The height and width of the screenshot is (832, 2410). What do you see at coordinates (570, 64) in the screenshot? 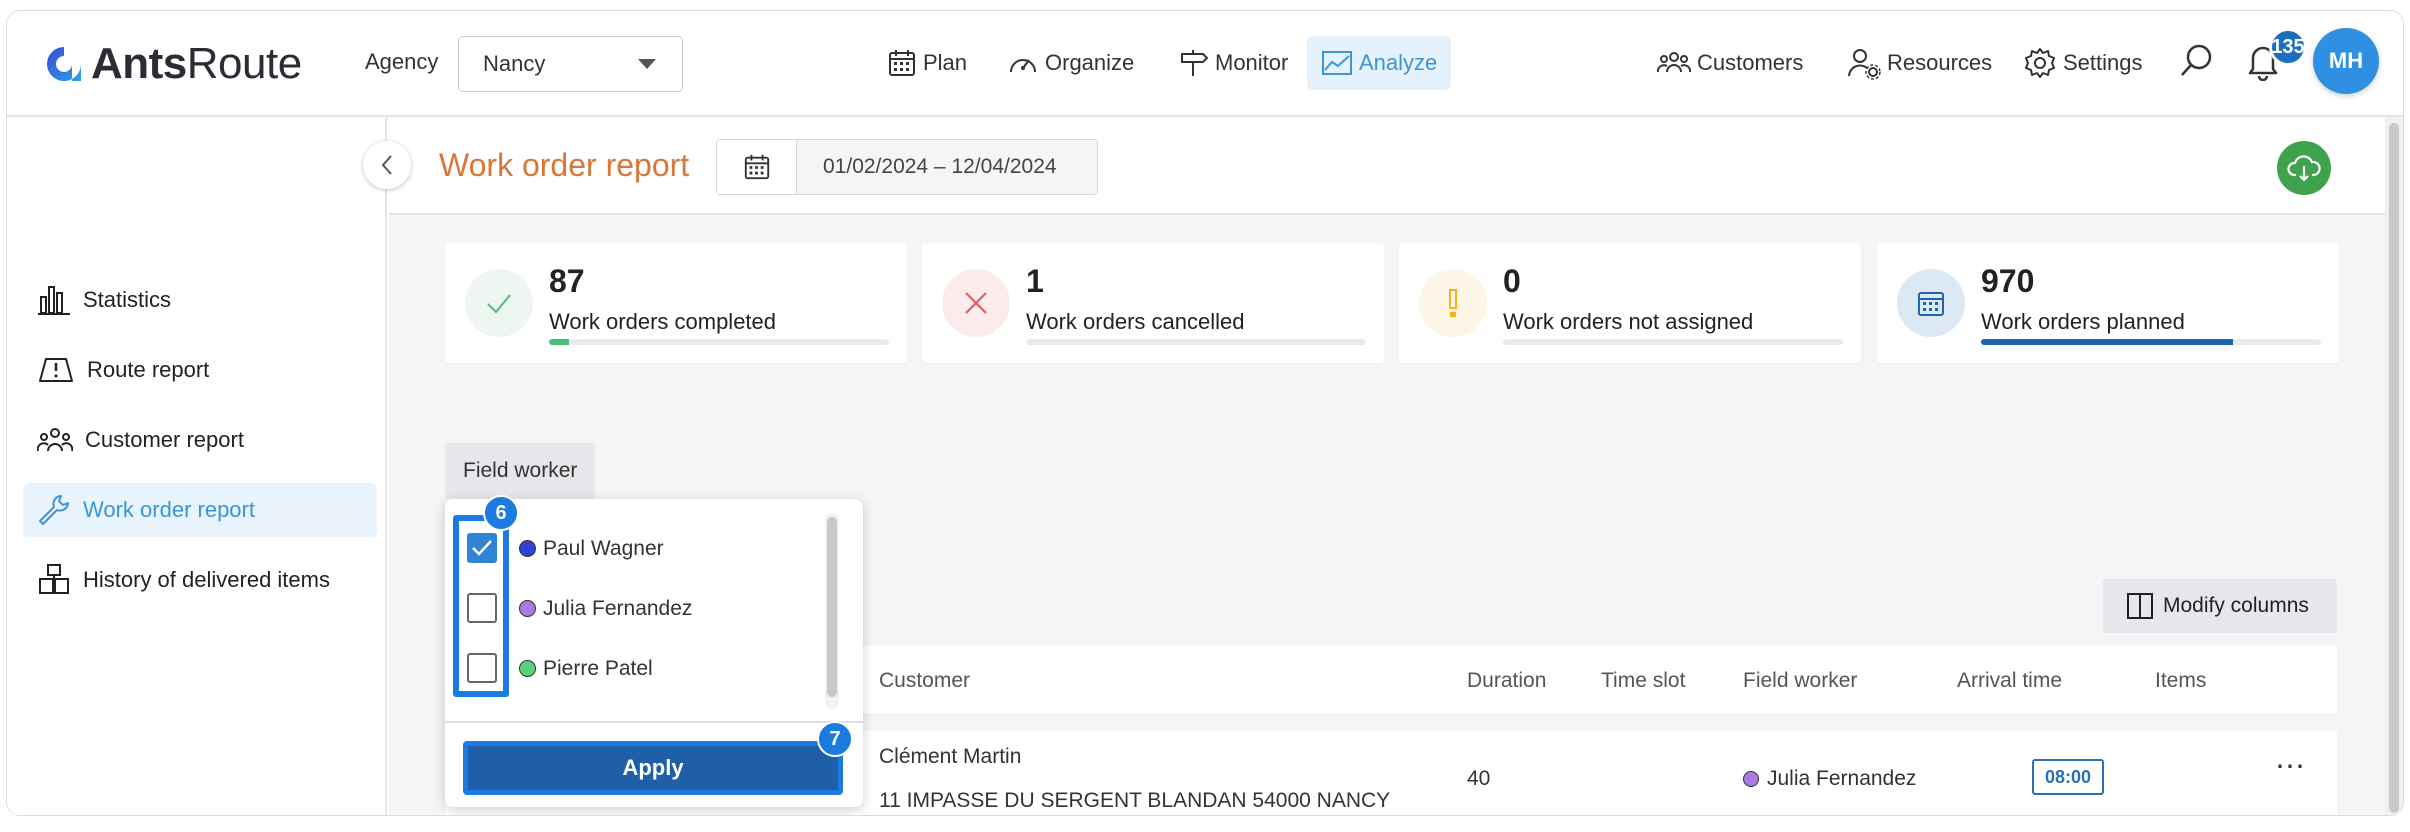
I see `agency-select: Nancy` at bounding box center [570, 64].